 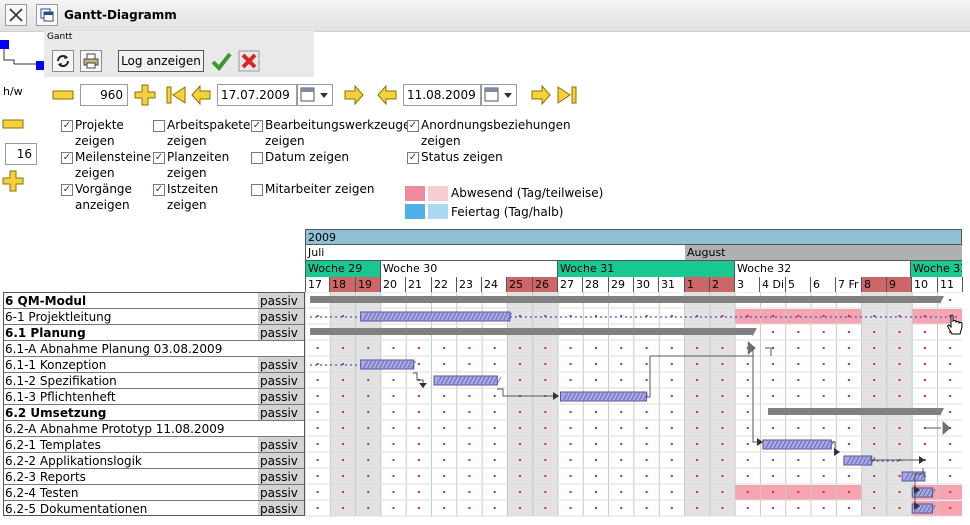 I want to click on print-button, so click(x=91, y=61).